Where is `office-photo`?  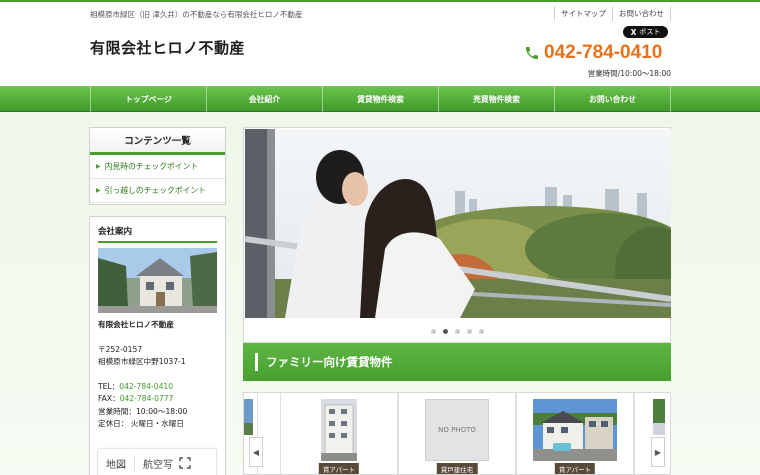 office-photo is located at coordinates (157, 280).